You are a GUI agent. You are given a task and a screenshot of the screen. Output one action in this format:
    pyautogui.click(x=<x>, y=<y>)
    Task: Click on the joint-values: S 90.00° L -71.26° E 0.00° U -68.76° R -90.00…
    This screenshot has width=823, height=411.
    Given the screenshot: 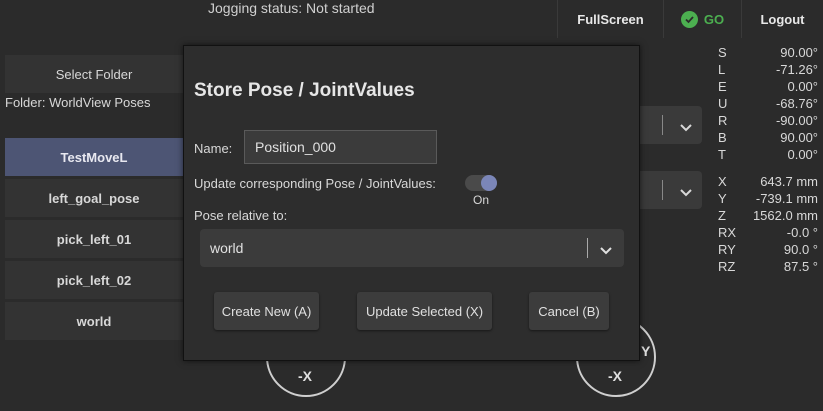 What is the action you would take?
    pyautogui.click(x=768, y=103)
    